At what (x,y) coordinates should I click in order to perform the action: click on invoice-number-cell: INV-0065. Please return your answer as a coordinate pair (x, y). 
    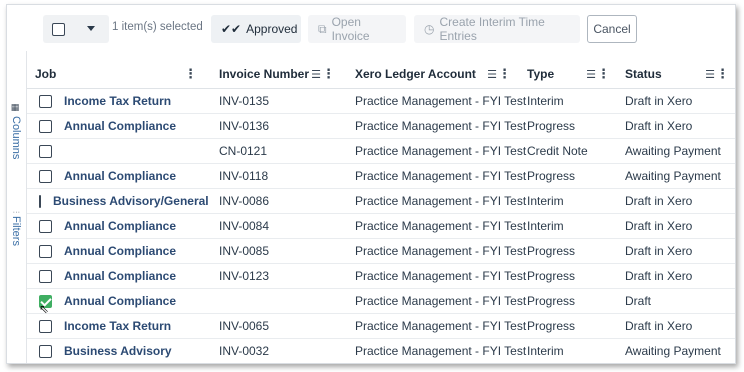
    Looking at the image, I should click on (244, 326).